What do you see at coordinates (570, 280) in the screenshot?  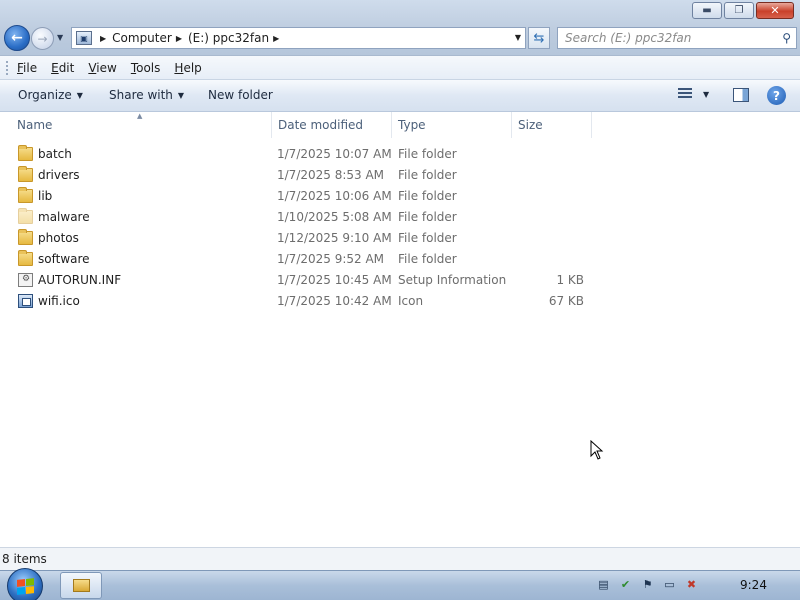 I see `file-size: 1 KB` at bounding box center [570, 280].